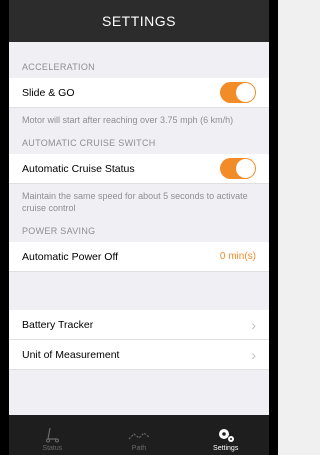  I want to click on gears-icon, so click(226, 435).